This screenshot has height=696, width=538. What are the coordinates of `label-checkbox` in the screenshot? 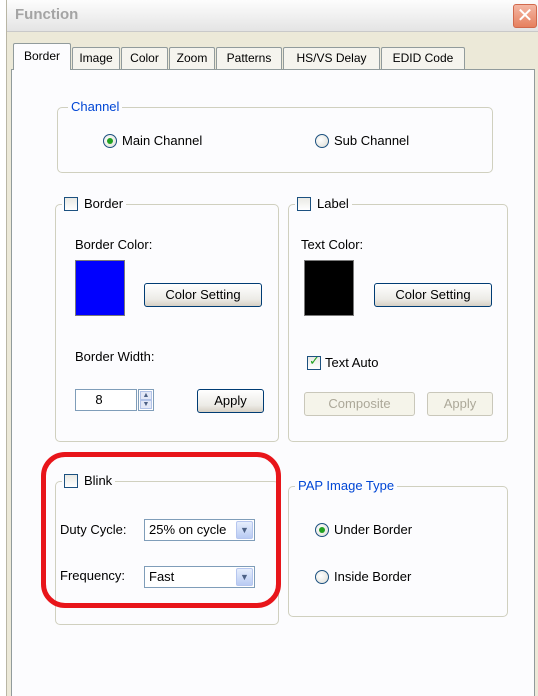 It's located at (304, 204).